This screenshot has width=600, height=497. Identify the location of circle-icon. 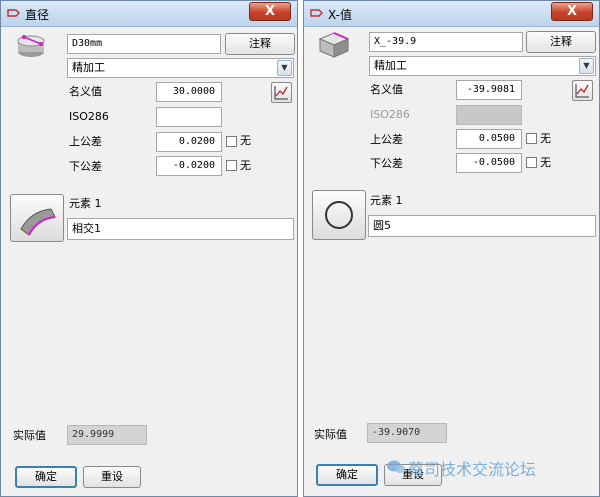
(339, 215).